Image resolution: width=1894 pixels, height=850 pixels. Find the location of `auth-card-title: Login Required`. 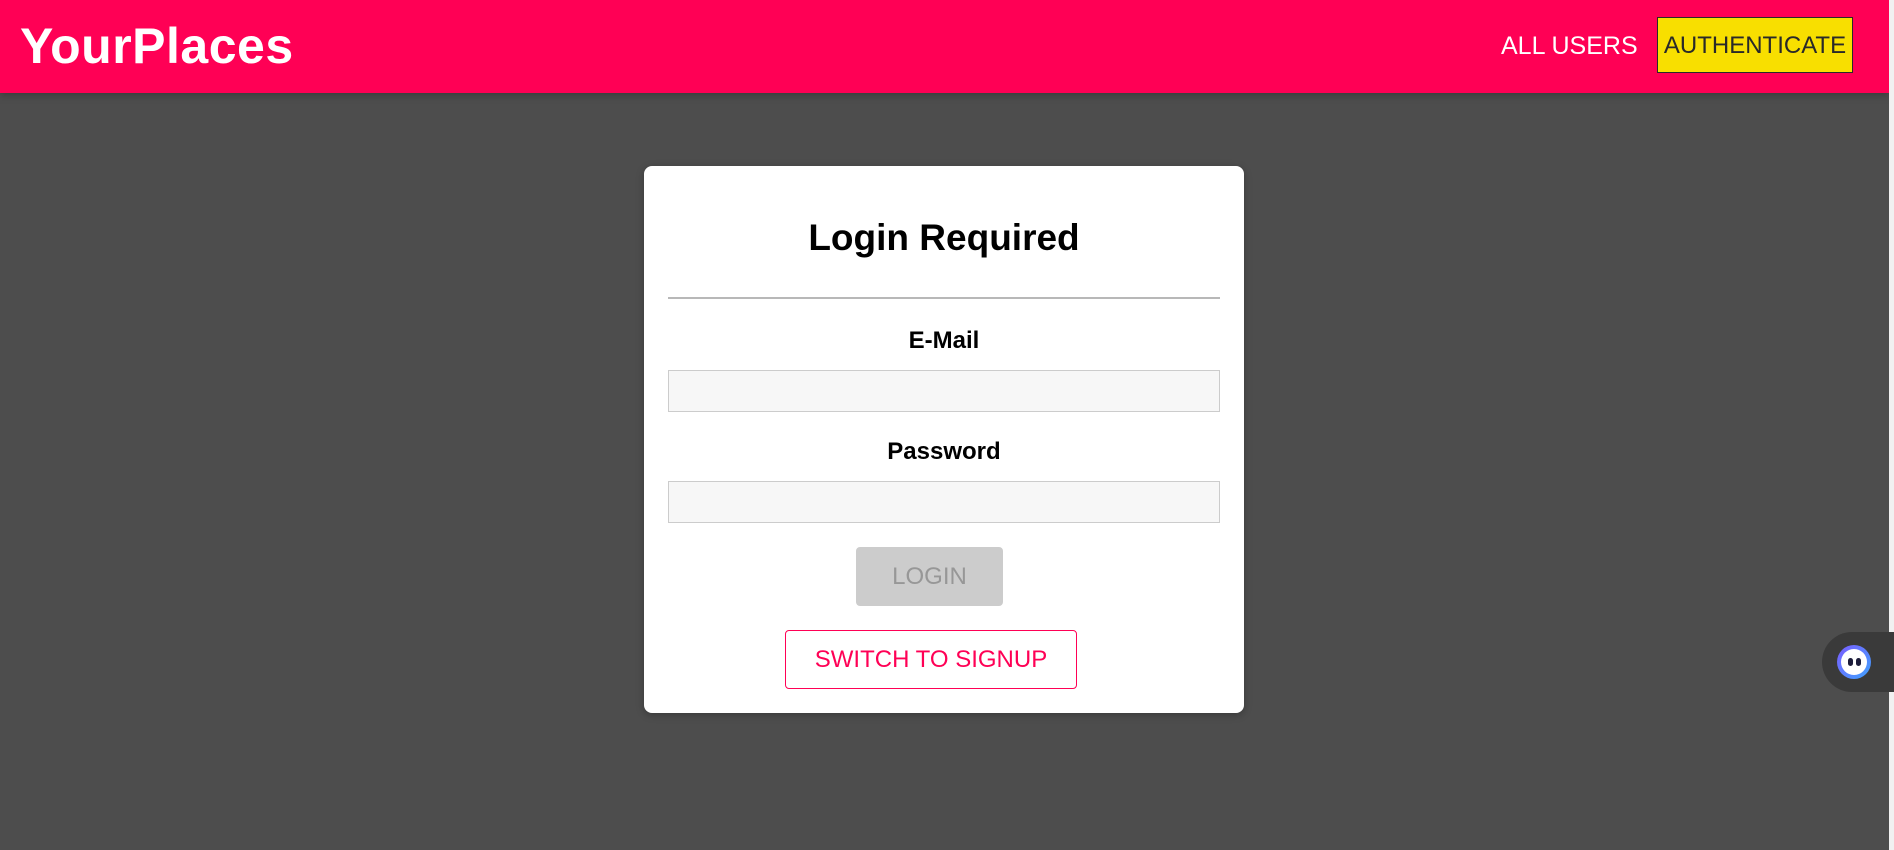

auth-card-title: Login Required is located at coordinates (944, 237).